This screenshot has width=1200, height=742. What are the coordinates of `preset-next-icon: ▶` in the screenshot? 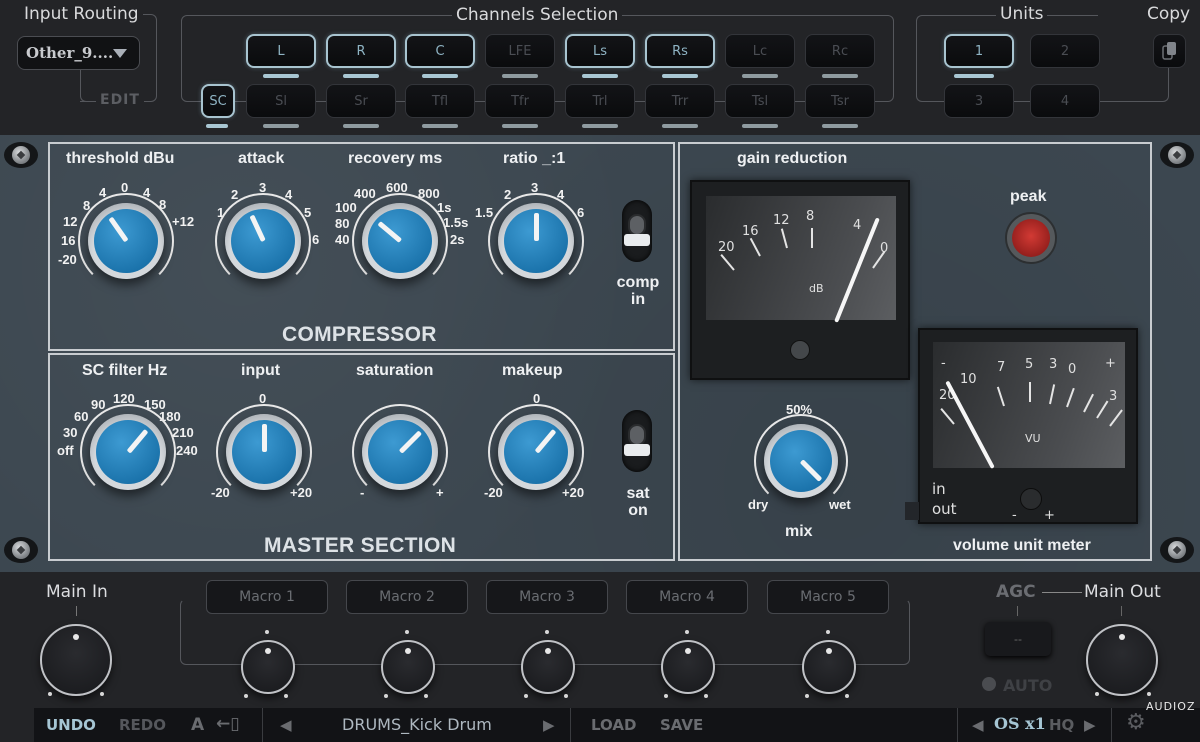 It's located at (549, 725).